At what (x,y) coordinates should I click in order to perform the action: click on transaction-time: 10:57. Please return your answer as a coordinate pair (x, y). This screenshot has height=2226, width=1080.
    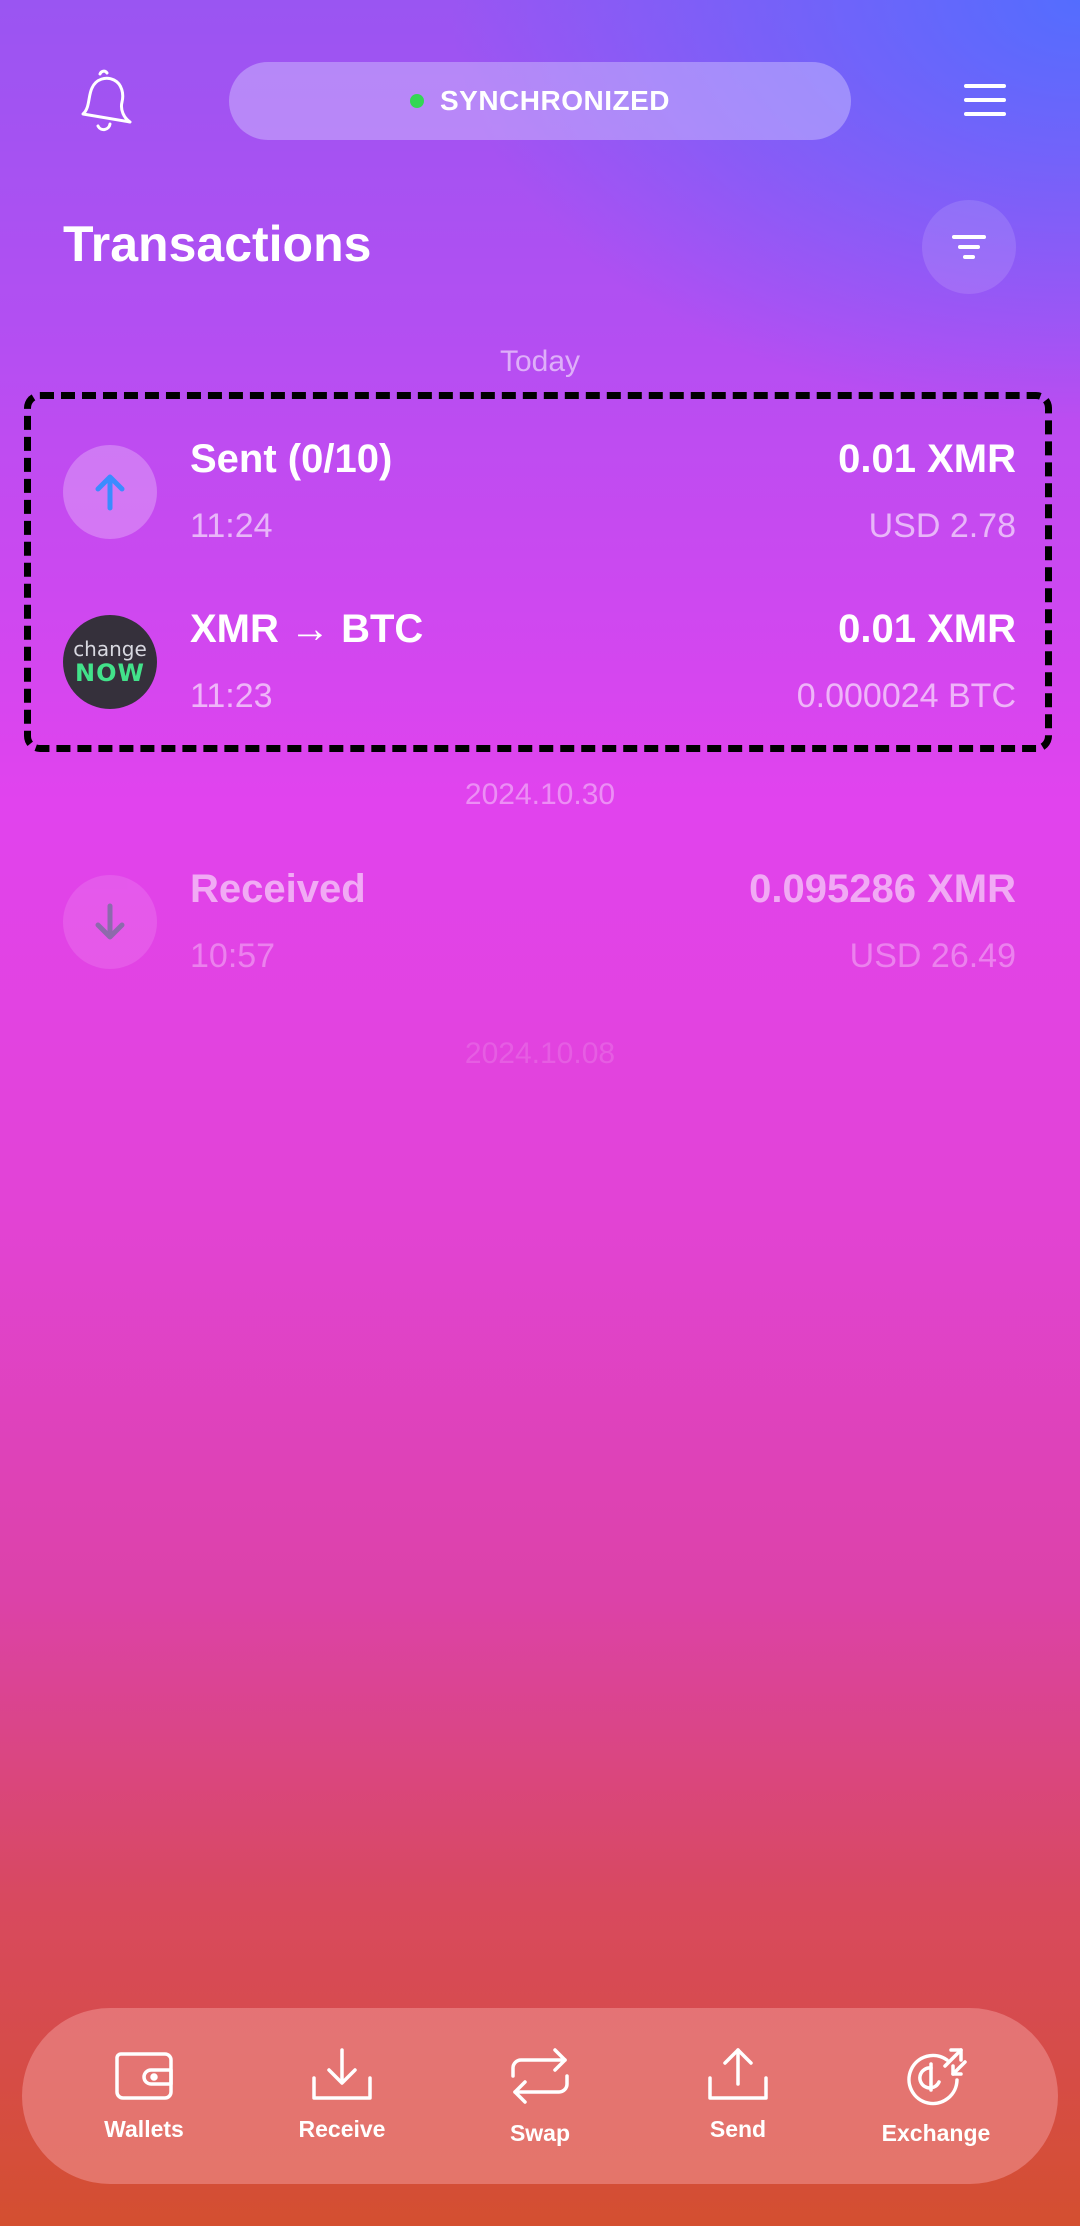
    Looking at the image, I should click on (233, 956).